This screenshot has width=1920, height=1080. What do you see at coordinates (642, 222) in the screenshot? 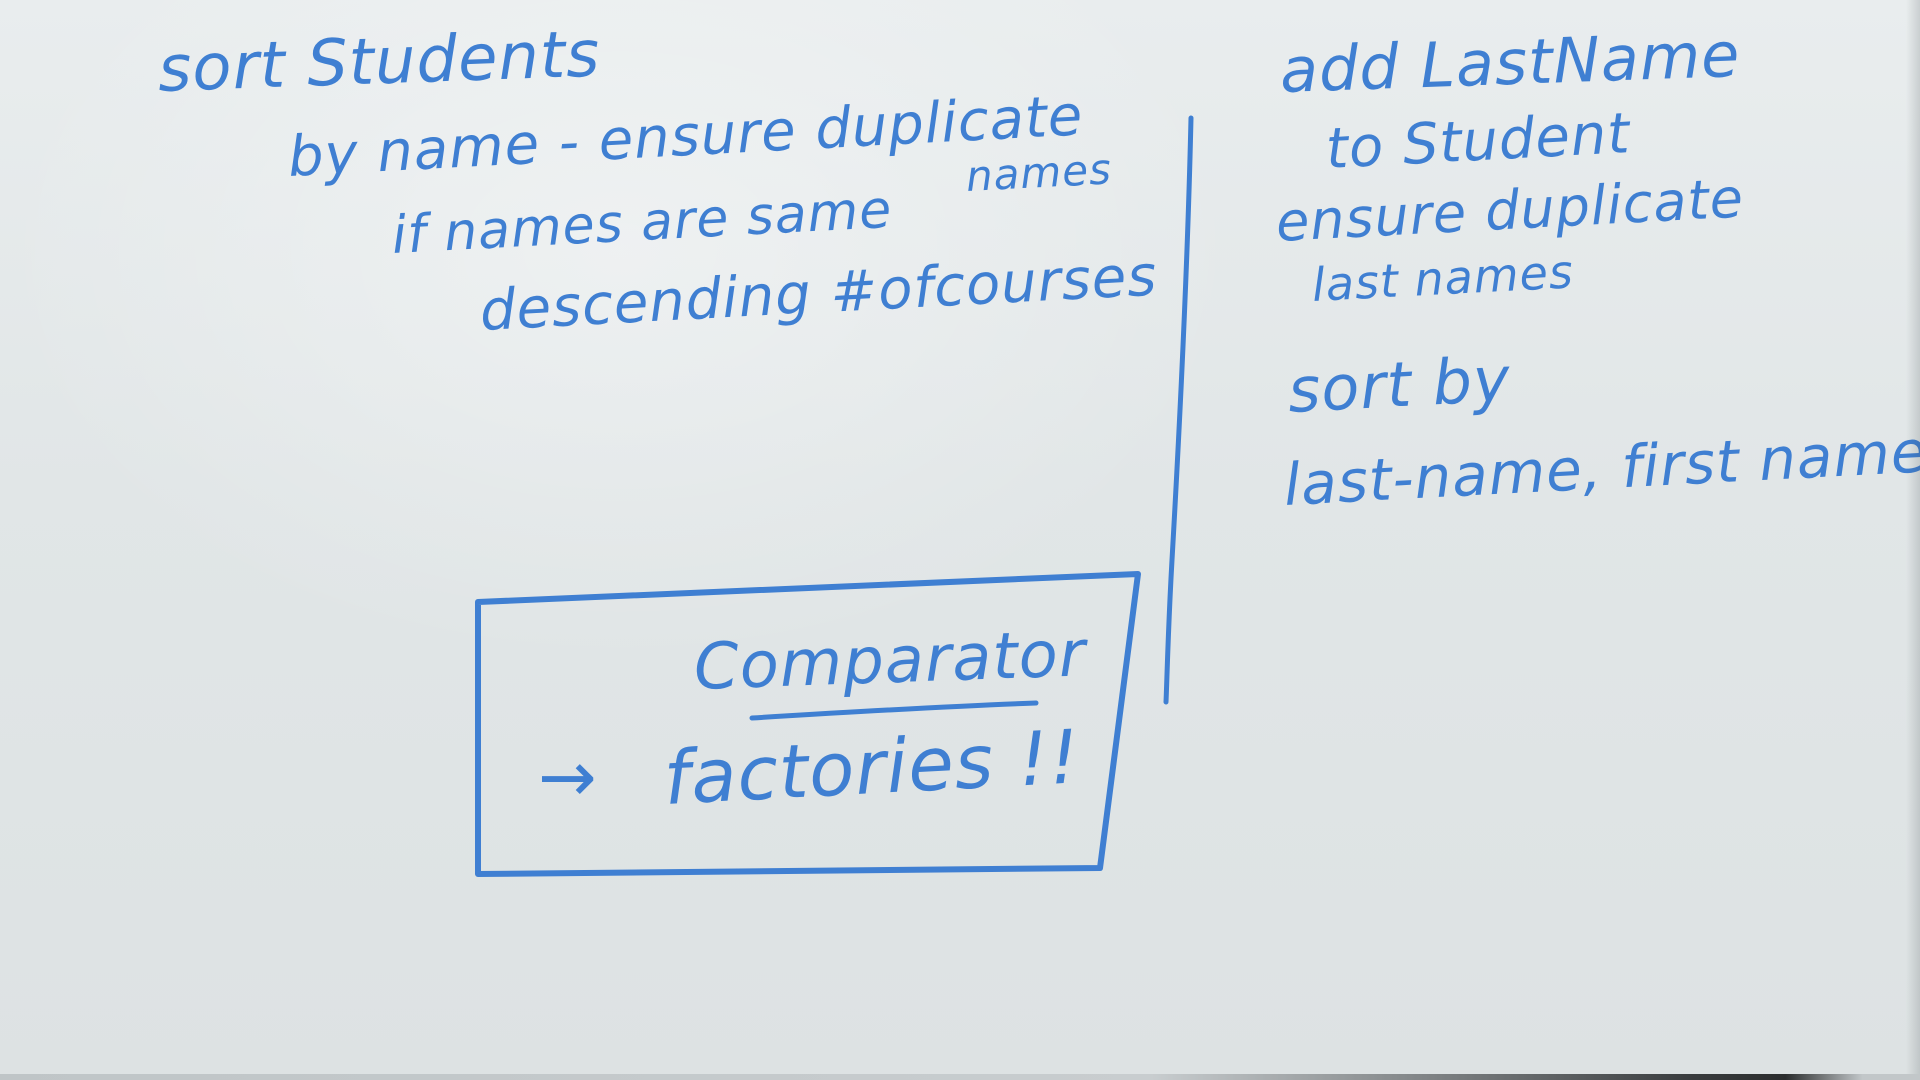
I see `left-line-2: if names are same` at bounding box center [642, 222].